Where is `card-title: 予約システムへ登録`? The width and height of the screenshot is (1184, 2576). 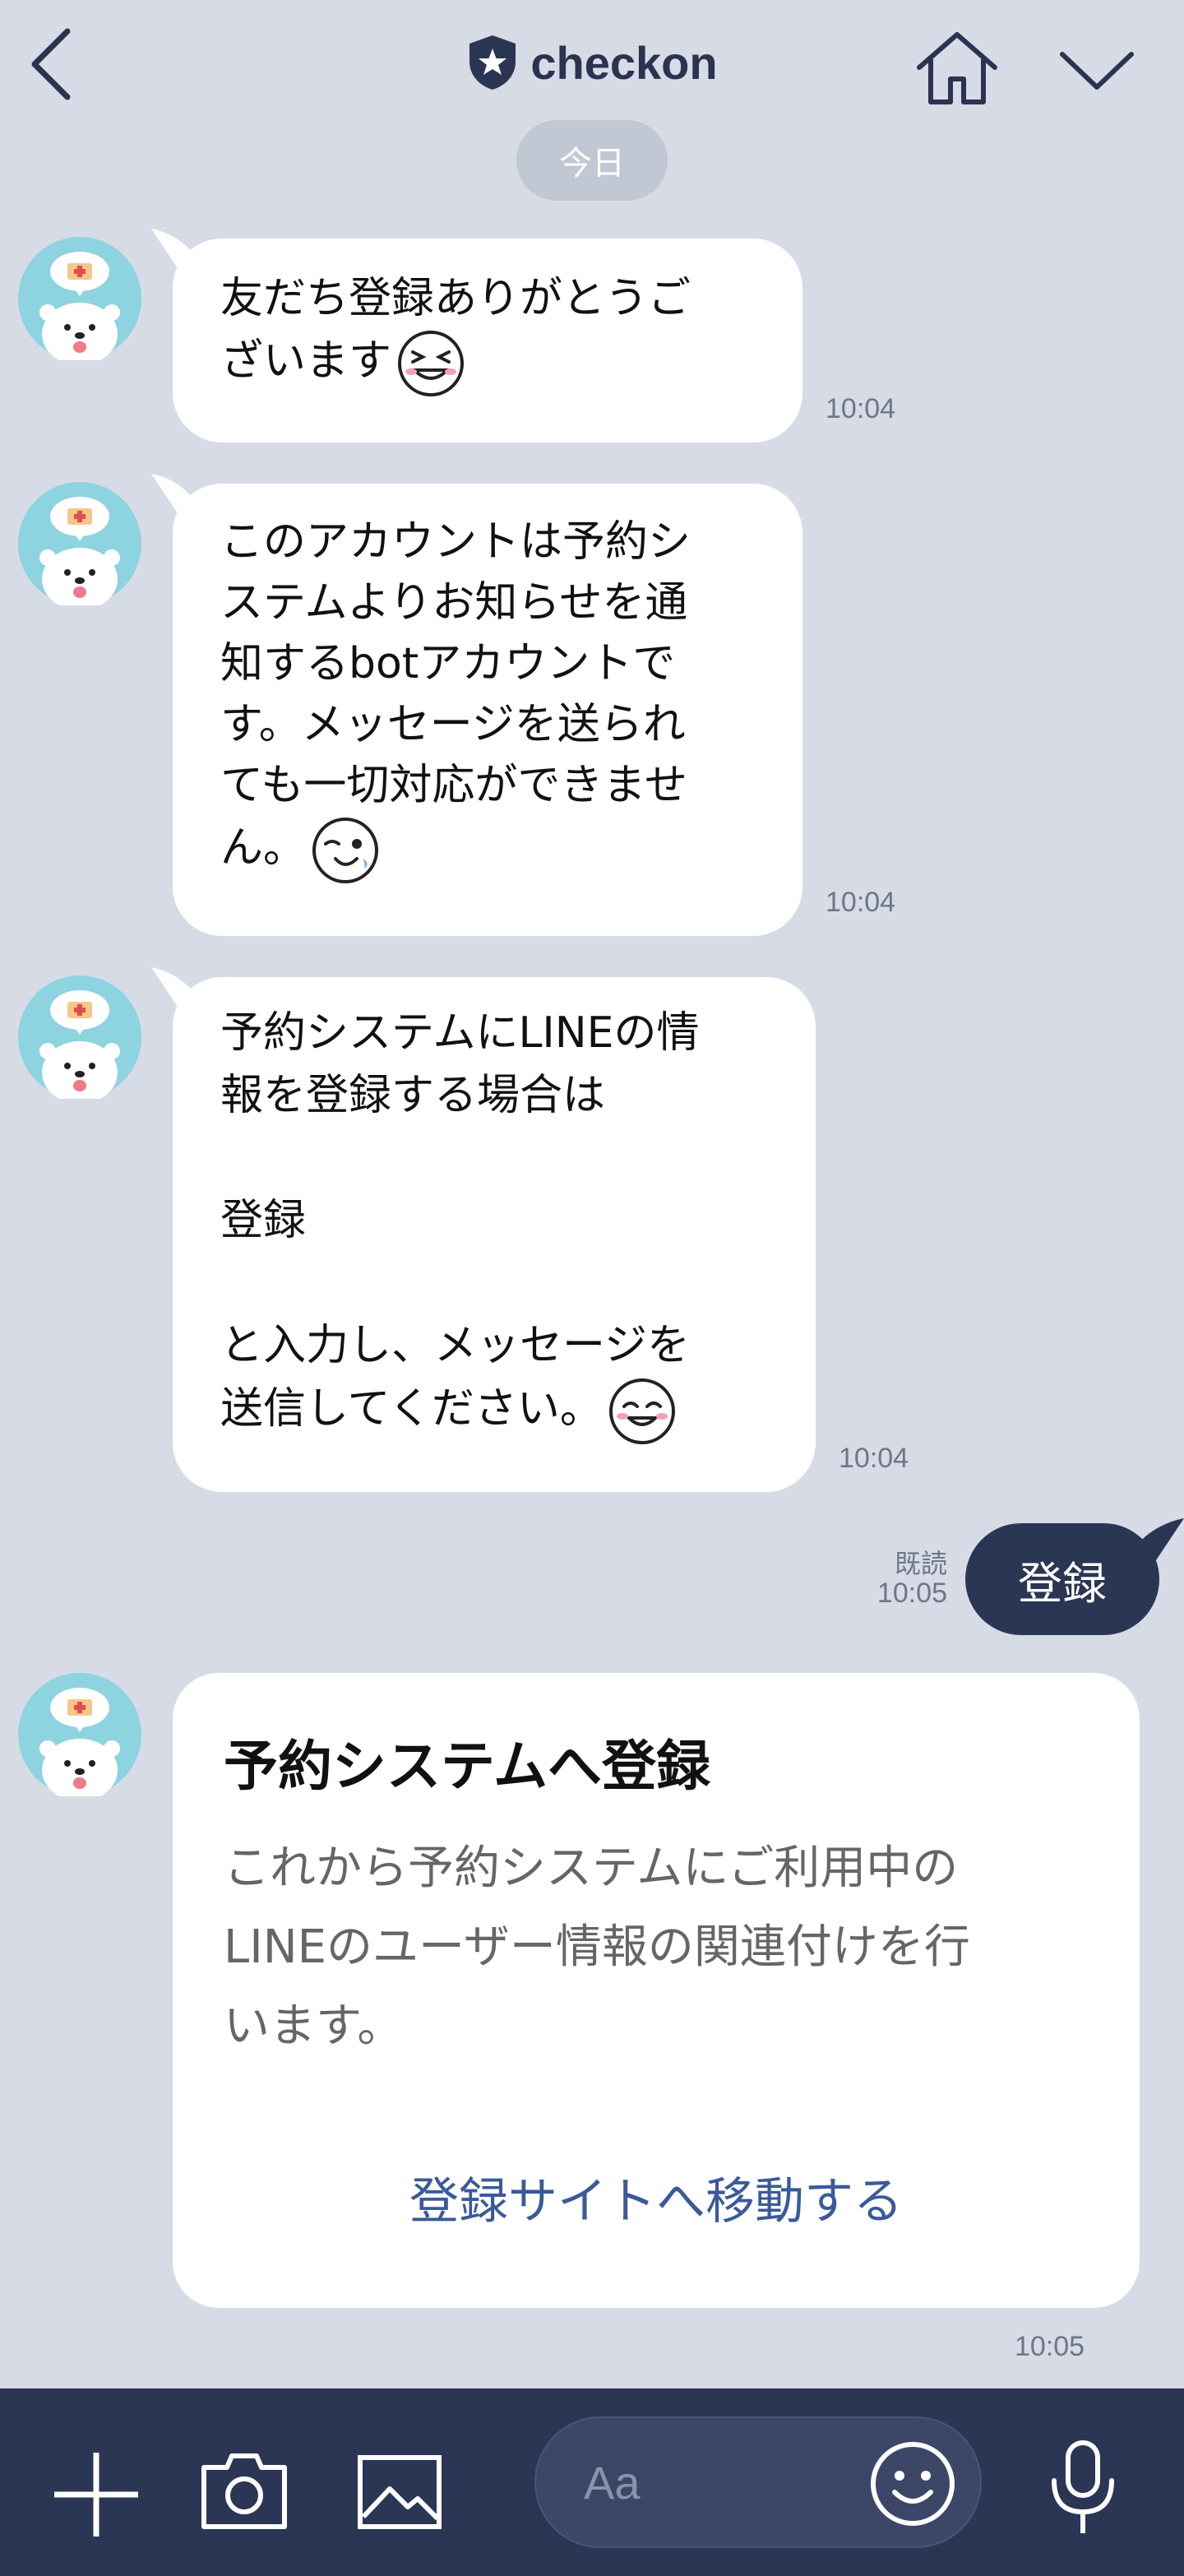
card-title: 予約システムへ登録 is located at coordinates (467, 1767).